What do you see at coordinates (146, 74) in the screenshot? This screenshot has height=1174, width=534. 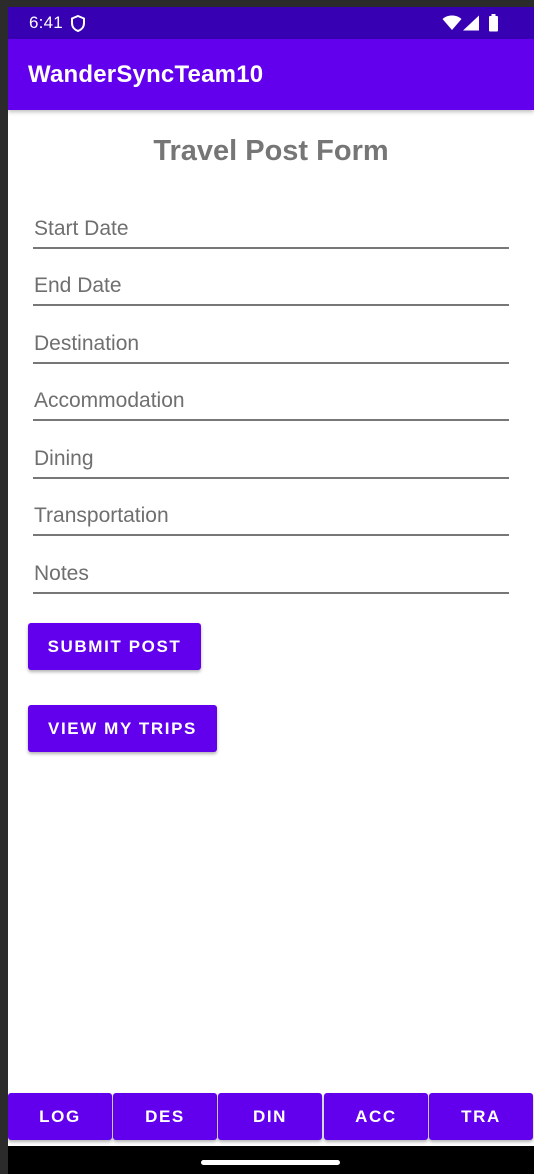 I see `app-title: WanderSyncTeam10` at bounding box center [146, 74].